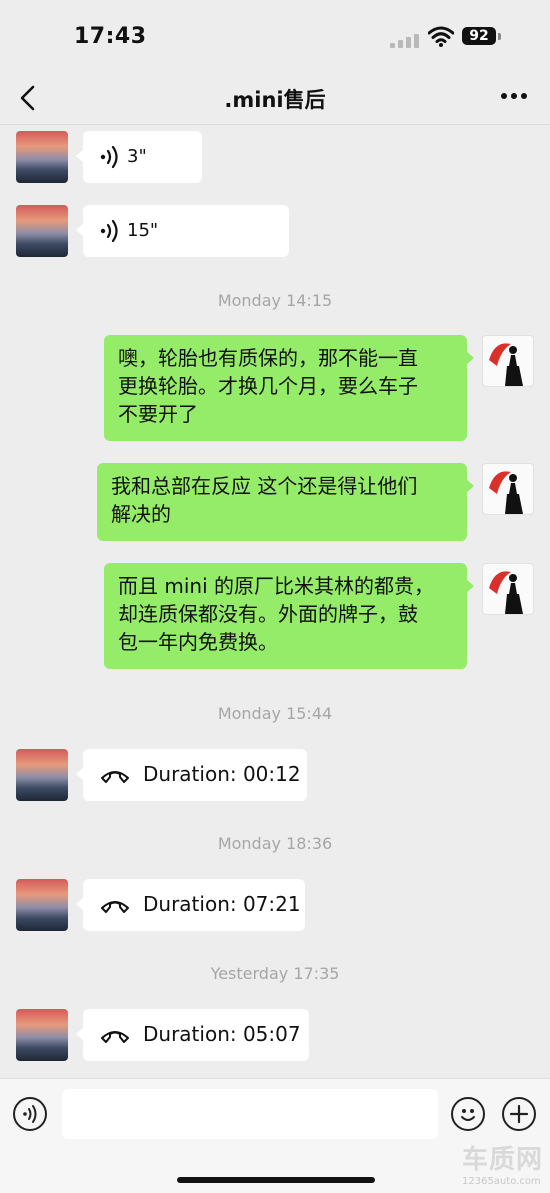 This screenshot has width=550, height=1193. I want to click on message-line: 更换轮胎。才换几个月，要么车子, so click(268, 386).